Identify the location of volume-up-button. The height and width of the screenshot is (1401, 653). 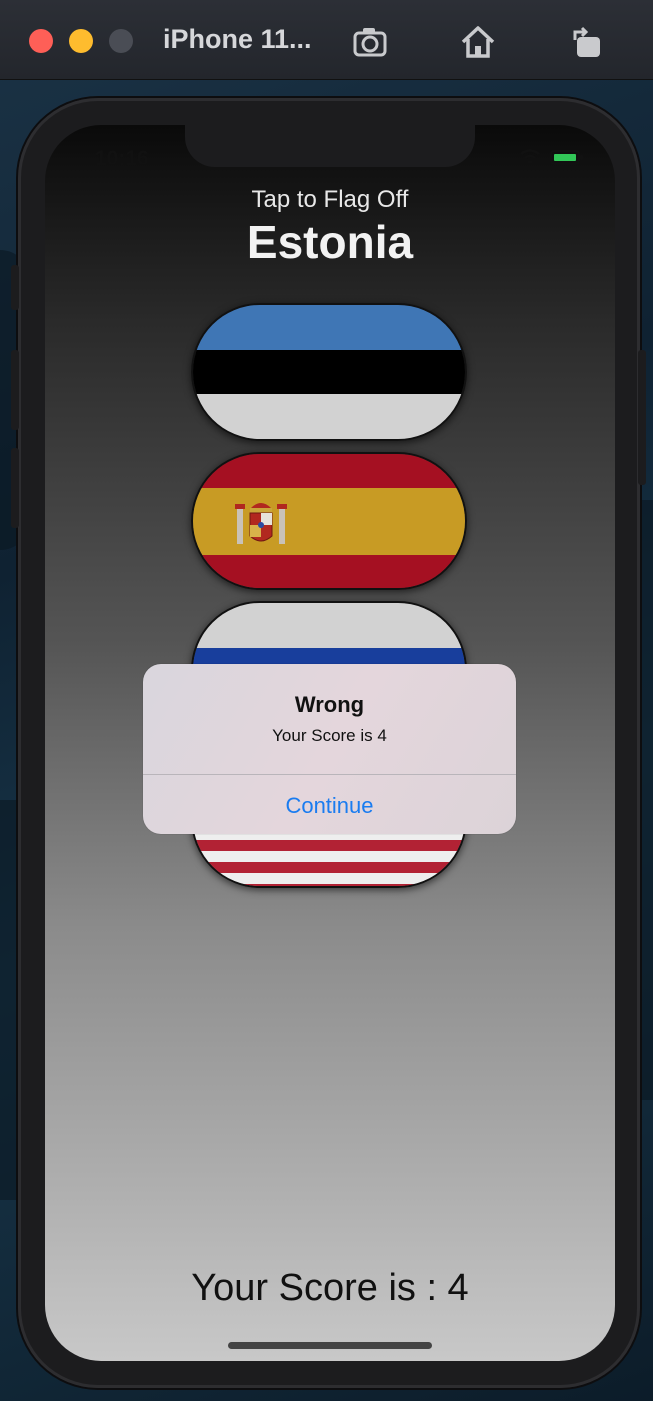
(15, 390).